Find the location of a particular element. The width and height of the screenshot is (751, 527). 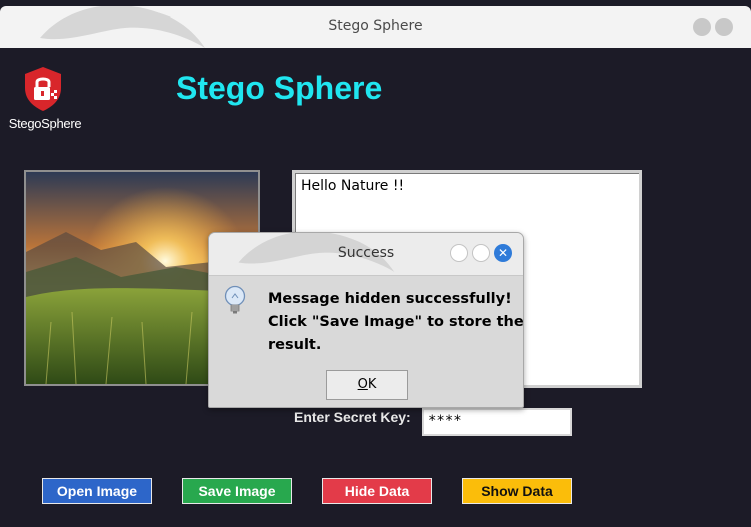

minimize-button is located at coordinates (702, 27).